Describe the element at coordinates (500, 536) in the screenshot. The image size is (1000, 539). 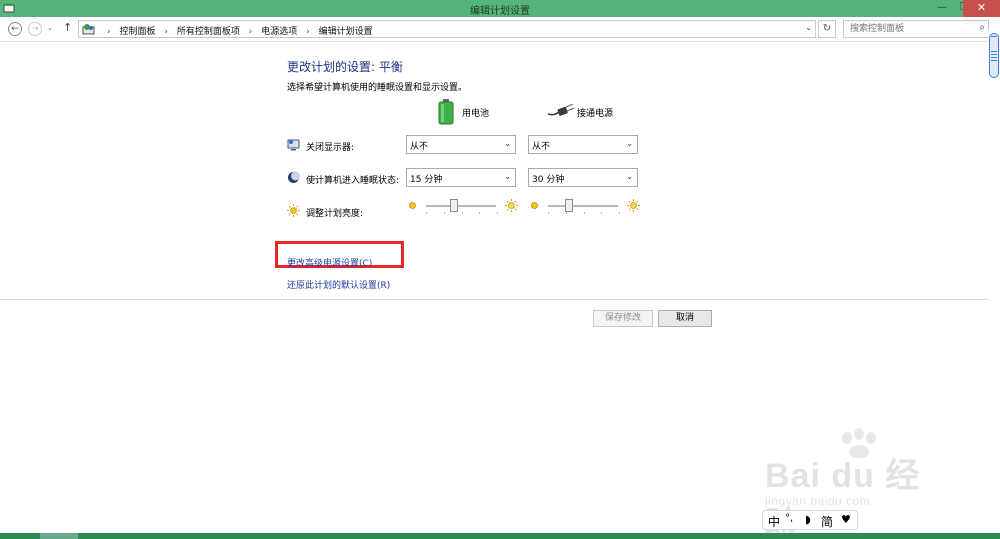
I see `taskbar` at that location.